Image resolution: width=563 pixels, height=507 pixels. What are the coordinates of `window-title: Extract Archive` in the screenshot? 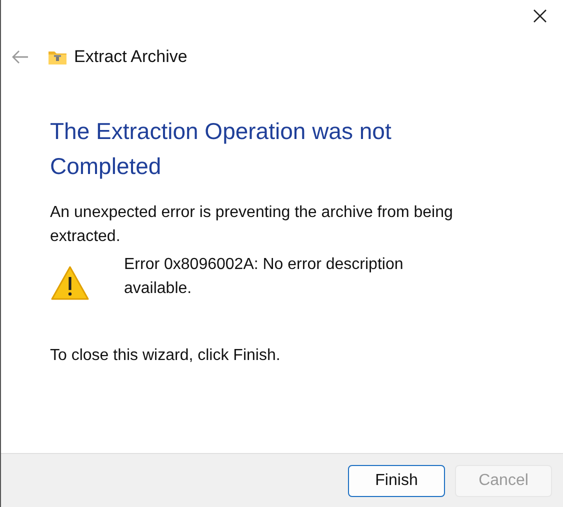 It's located at (131, 57).